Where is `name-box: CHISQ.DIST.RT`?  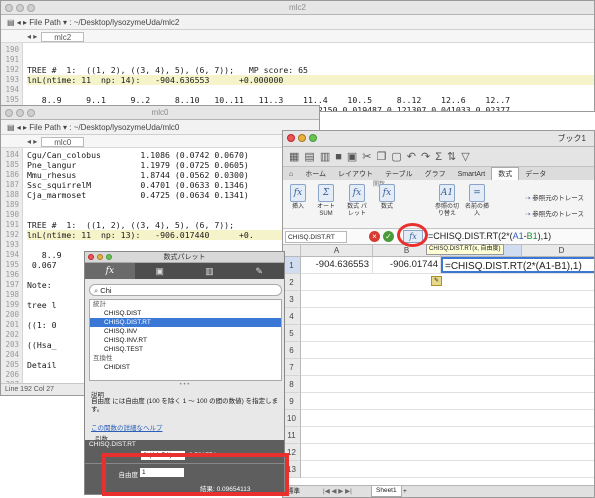
name-box: CHISQ.DIST.RT is located at coordinates (316, 237).